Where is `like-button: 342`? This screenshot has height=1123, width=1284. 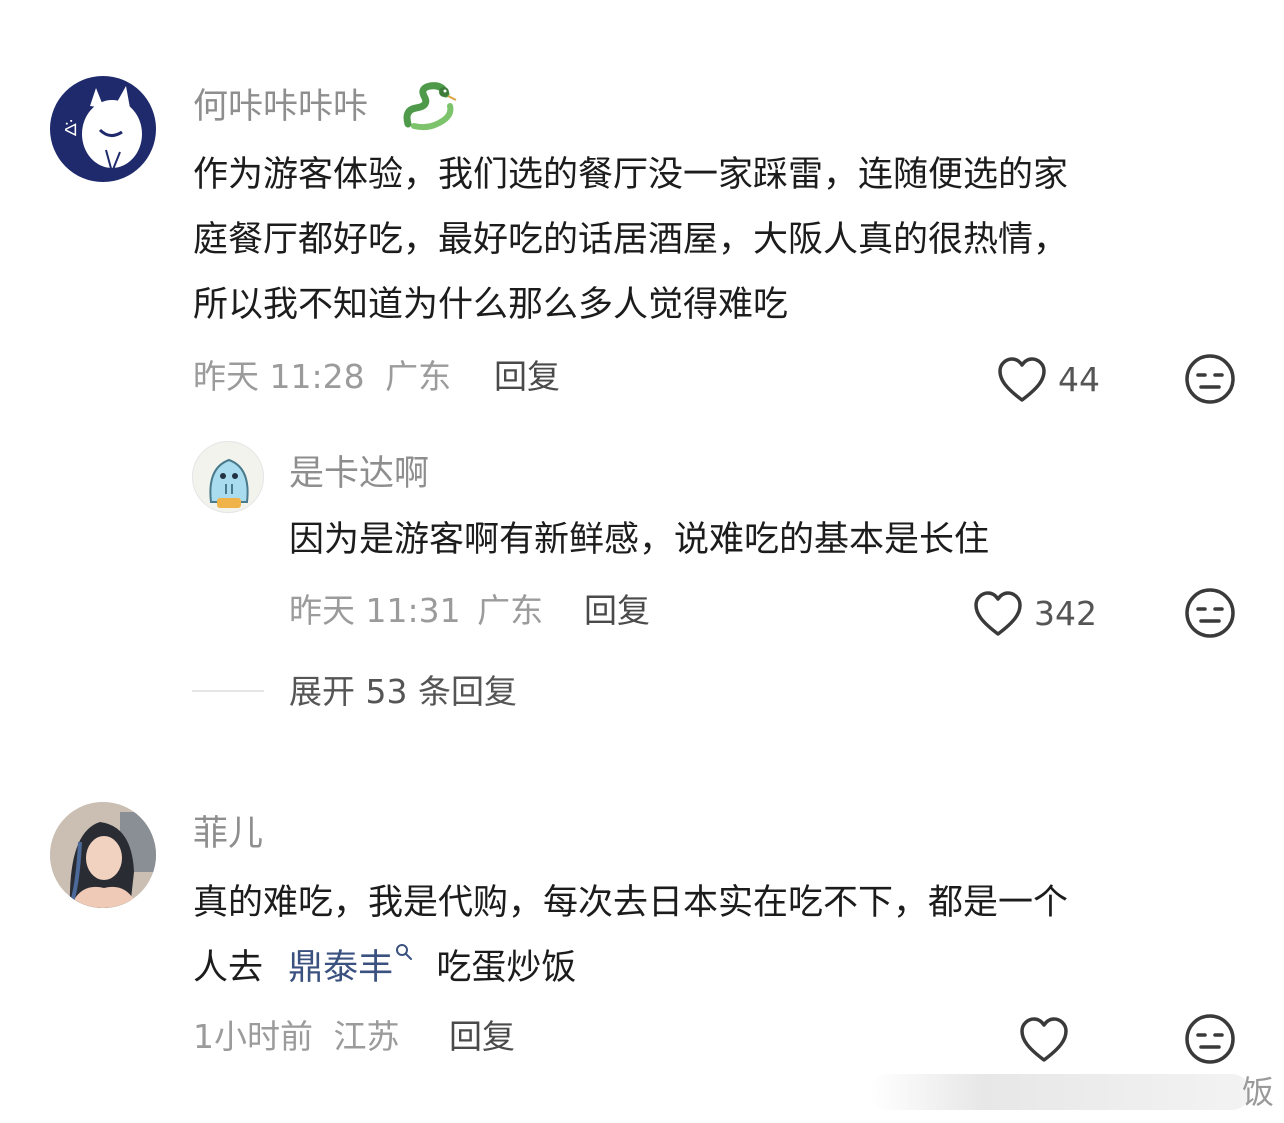 like-button: 342 is located at coordinates (1052, 613).